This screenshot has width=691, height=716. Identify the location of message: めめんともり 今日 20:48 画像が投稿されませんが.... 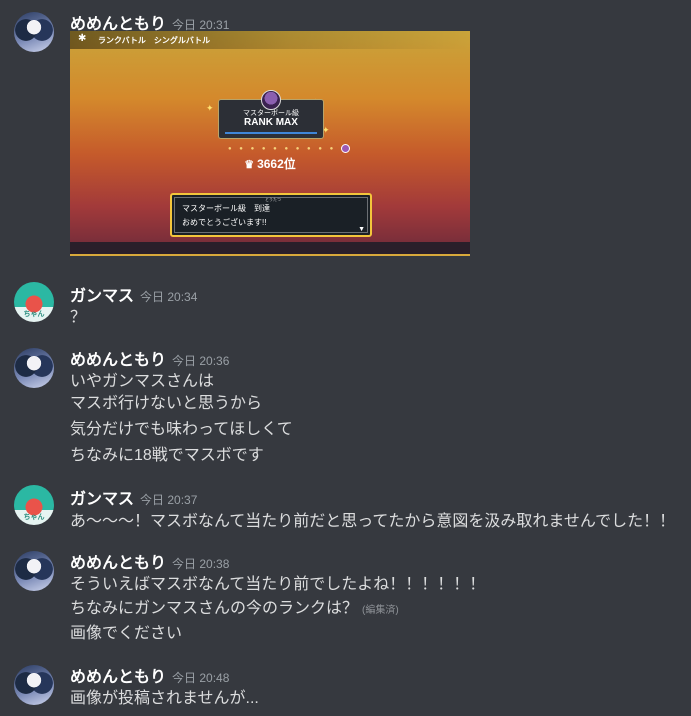
(345, 688).